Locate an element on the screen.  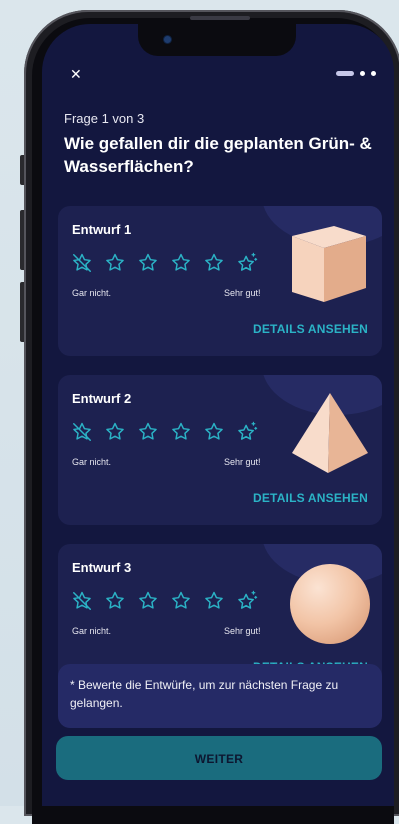
design-title: Entwurf 3 is located at coordinates (102, 567).